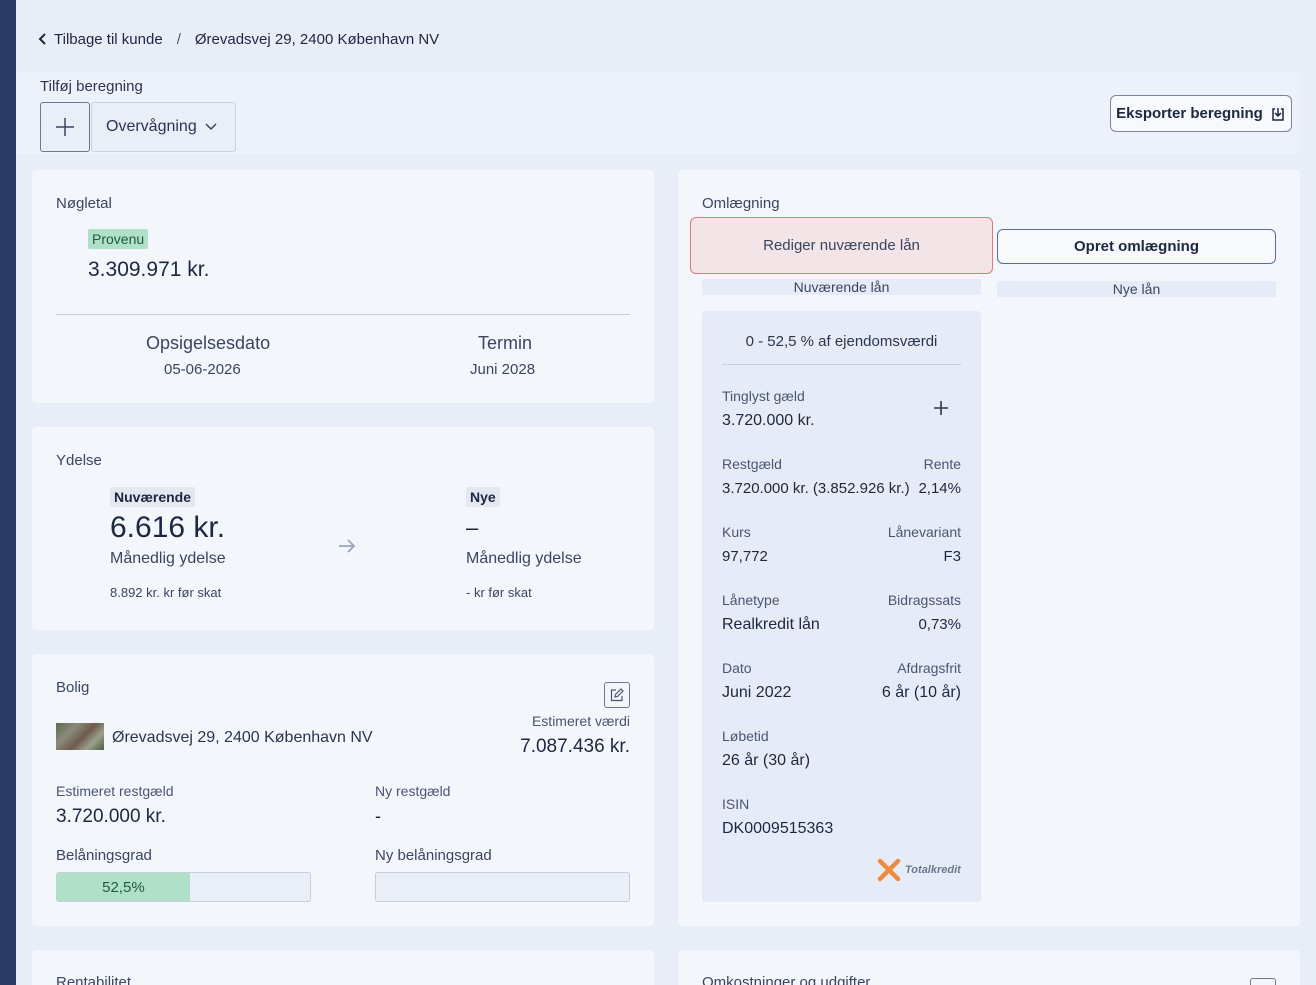  What do you see at coordinates (766, 760) in the screenshot?
I see `term-value: 26 år (30 år)` at bounding box center [766, 760].